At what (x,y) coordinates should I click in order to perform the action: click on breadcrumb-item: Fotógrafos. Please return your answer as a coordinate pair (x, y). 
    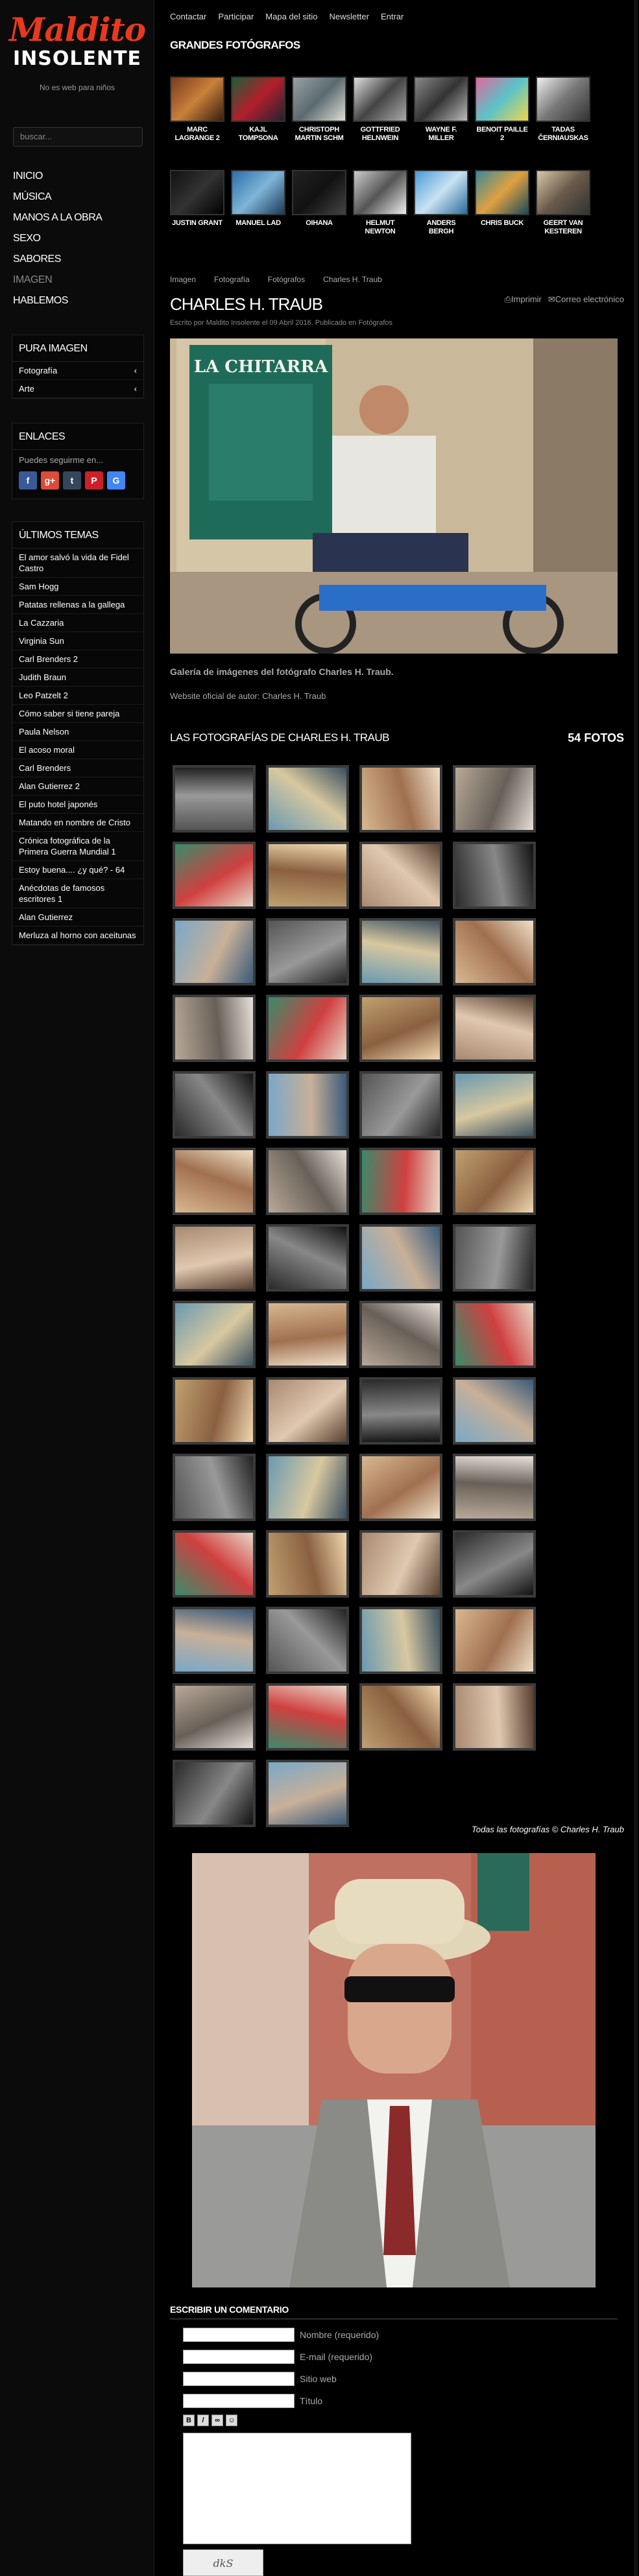
    Looking at the image, I should click on (286, 280).